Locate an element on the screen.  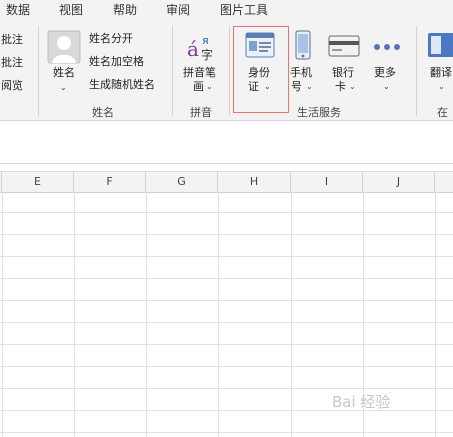
menu-help: 帮助 is located at coordinates (125, 9).